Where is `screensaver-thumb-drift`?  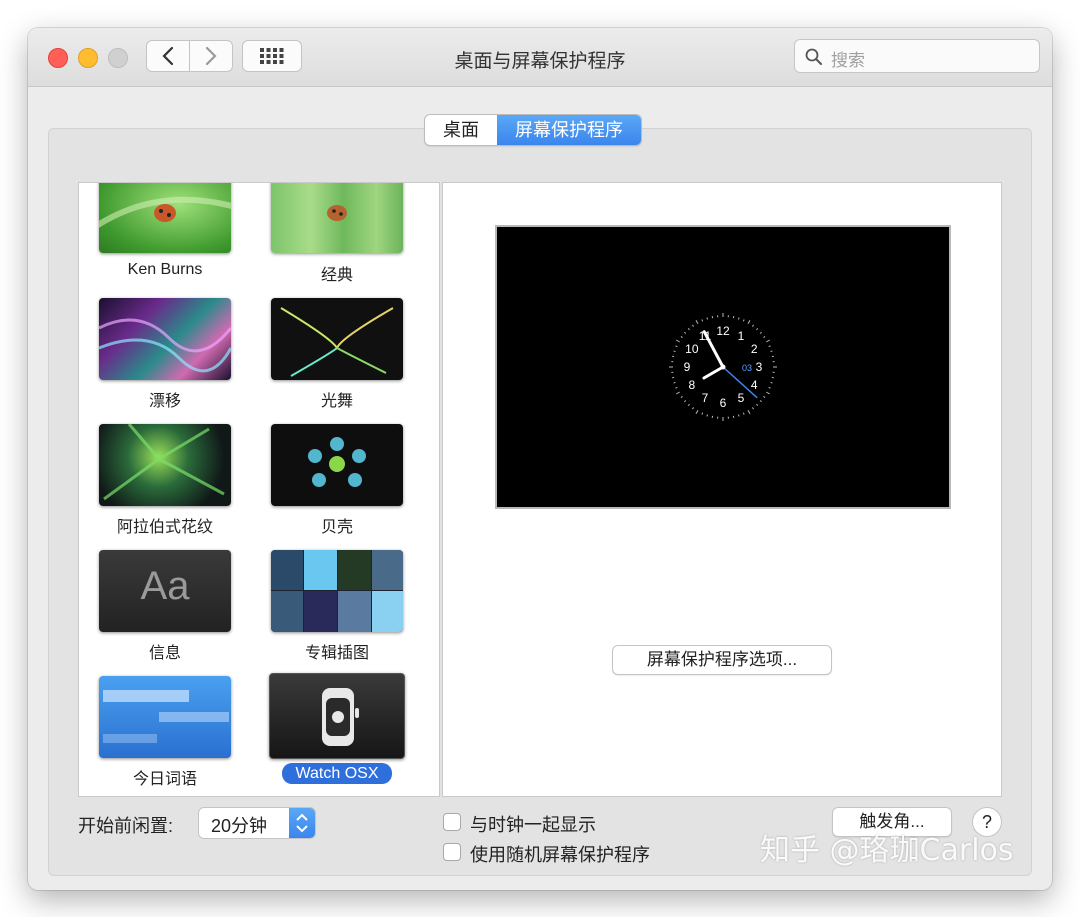 screensaver-thumb-drift is located at coordinates (165, 339).